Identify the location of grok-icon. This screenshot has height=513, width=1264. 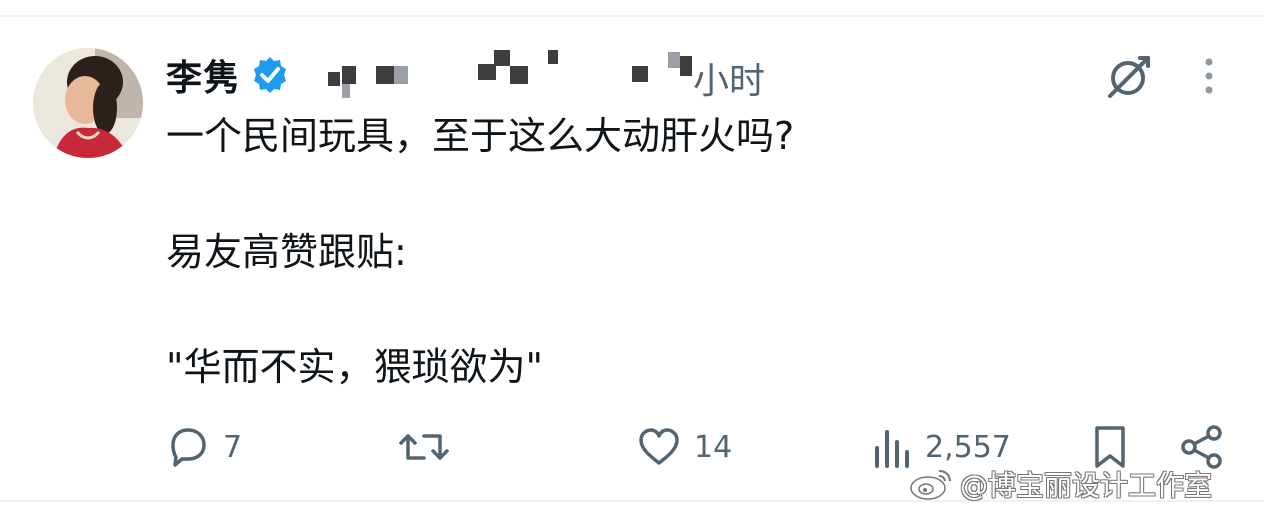
(1129, 77).